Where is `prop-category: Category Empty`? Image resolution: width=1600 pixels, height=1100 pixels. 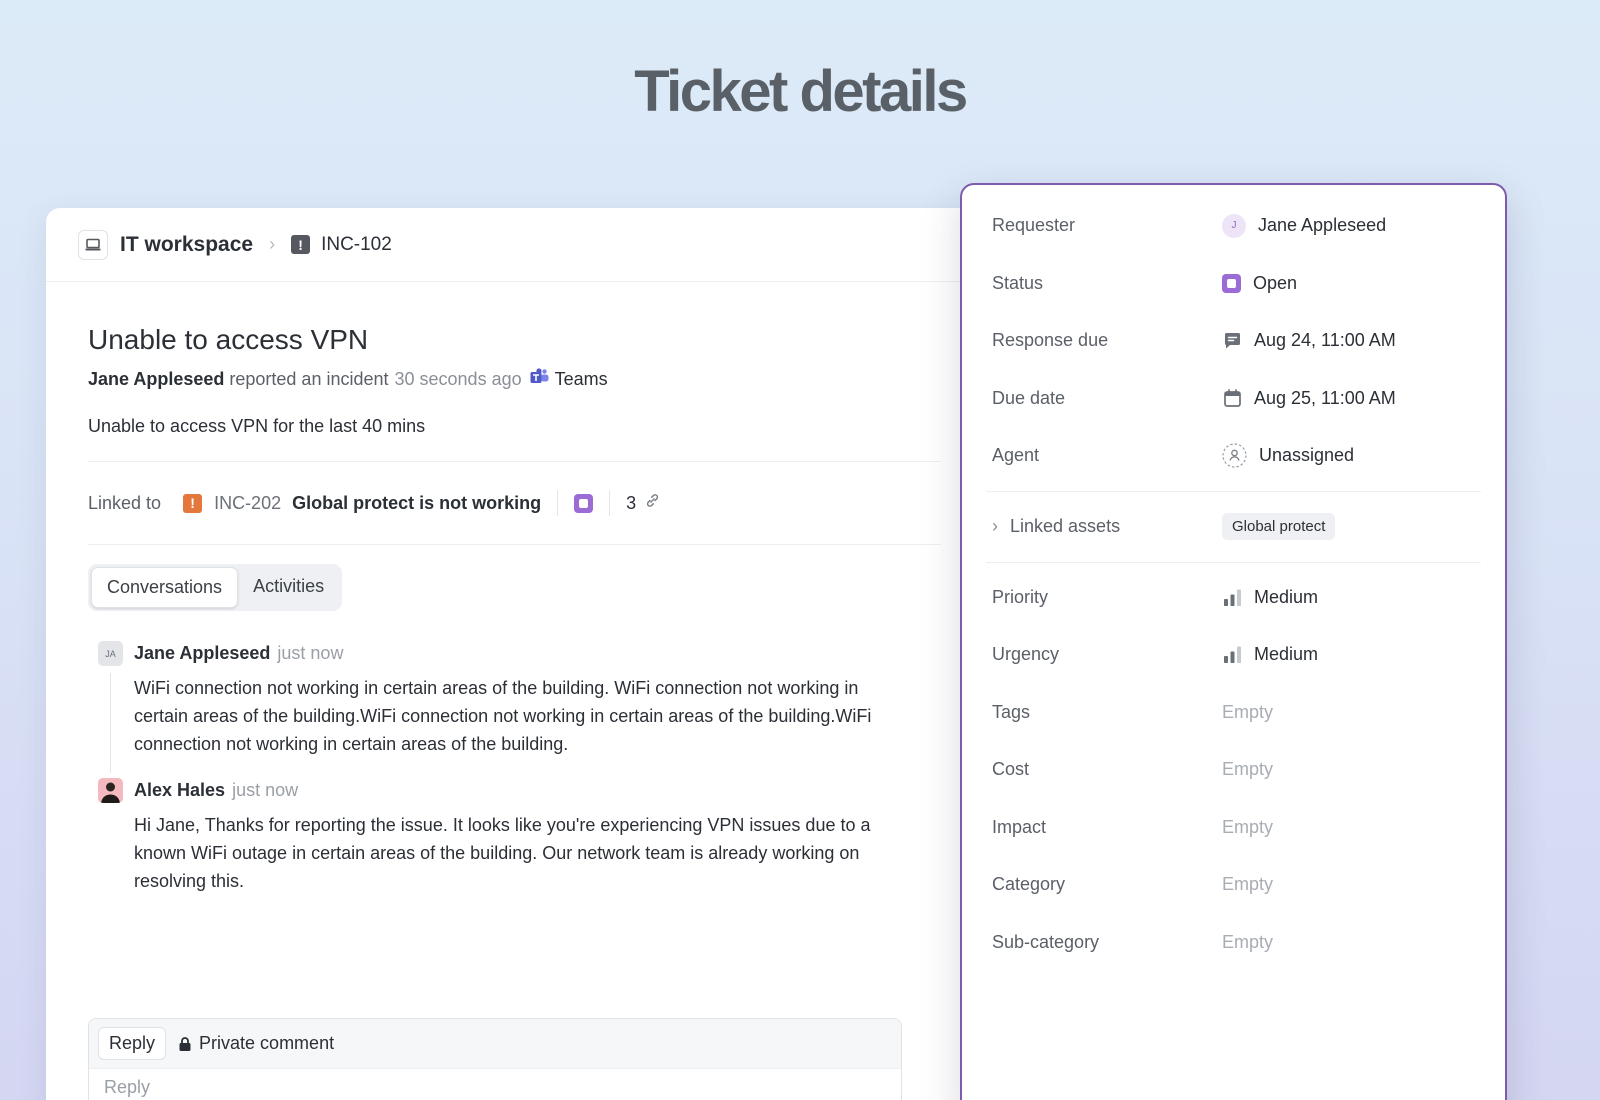 prop-category: Category Empty is located at coordinates (1233, 885).